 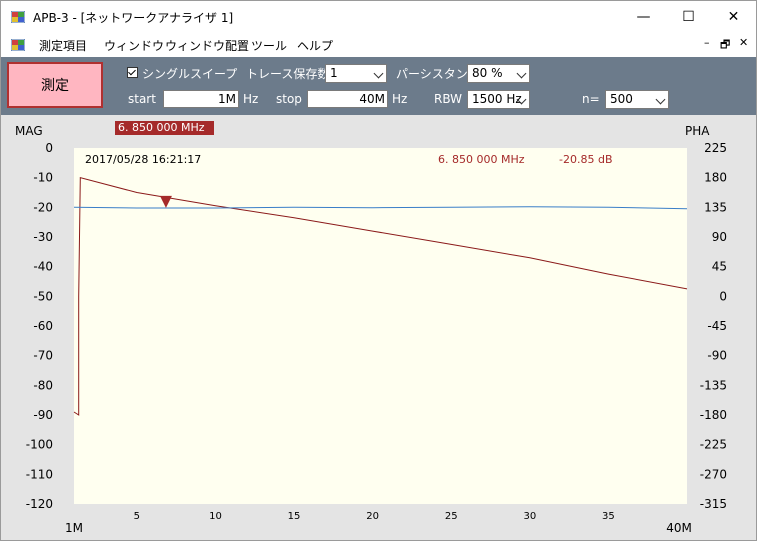 What do you see at coordinates (251, 99) in the screenshot?
I see `start-unit: Hz` at bounding box center [251, 99].